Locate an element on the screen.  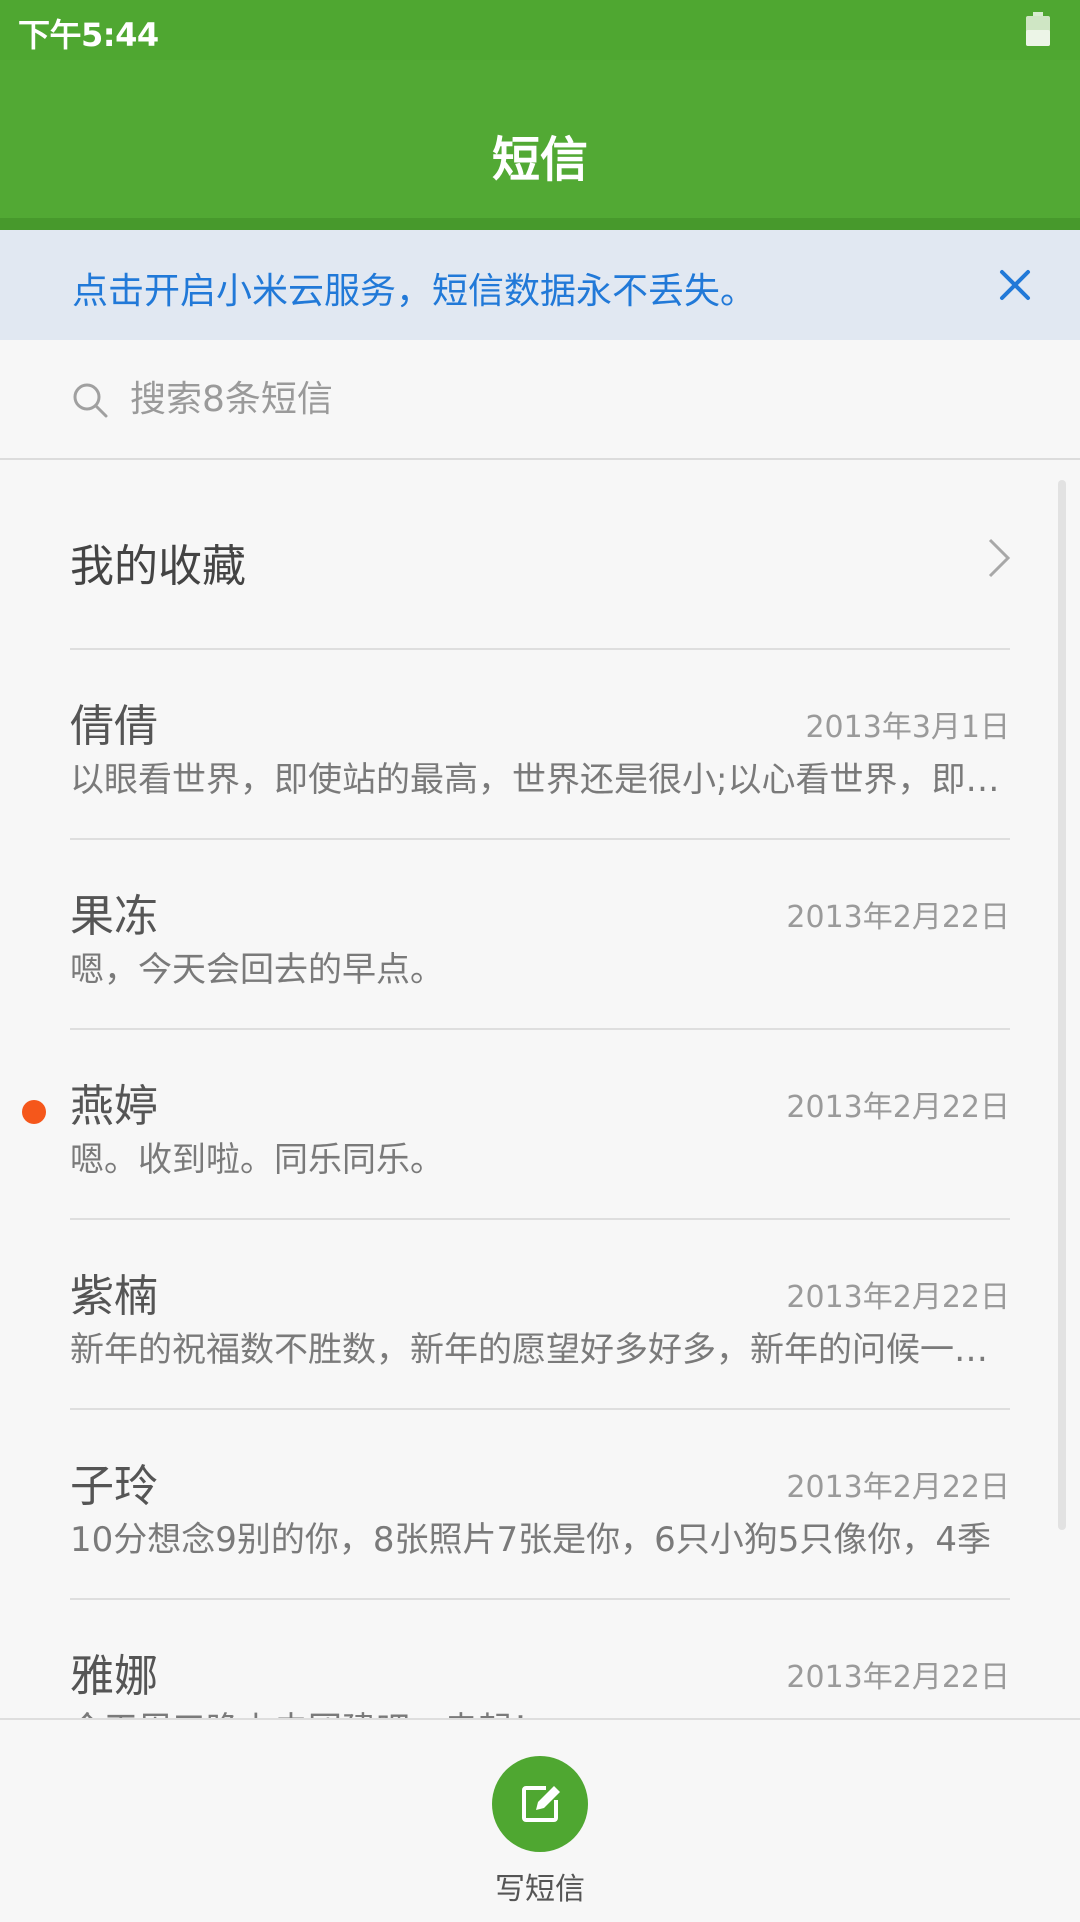
header-shadow is located at coordinates (540, 224).